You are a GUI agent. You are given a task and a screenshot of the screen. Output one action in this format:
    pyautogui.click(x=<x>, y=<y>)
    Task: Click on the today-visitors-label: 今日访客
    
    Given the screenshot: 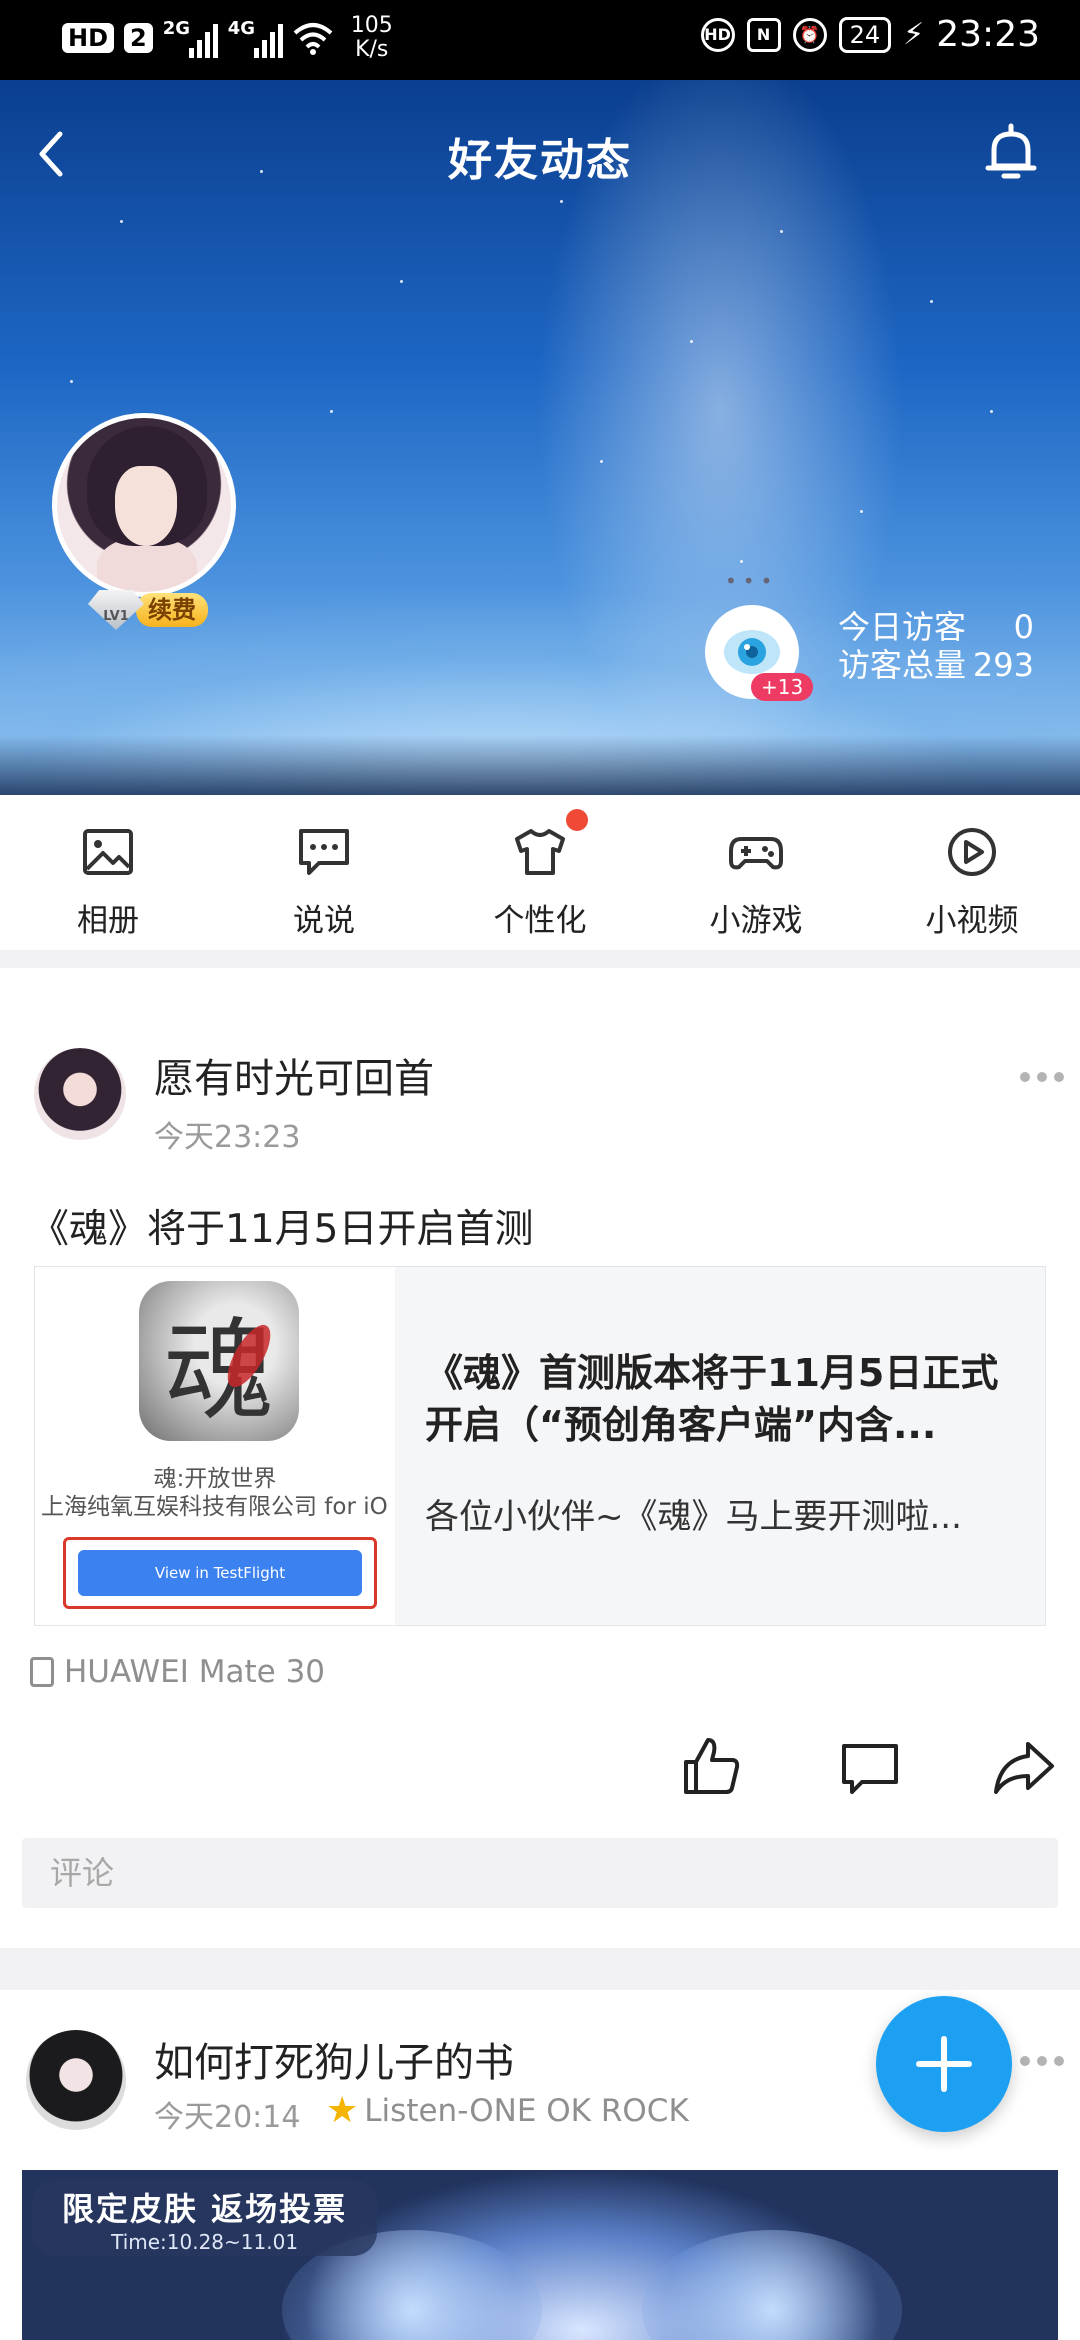 What is the action you would take?
    pyautogui.click(x=902, y=627)
    